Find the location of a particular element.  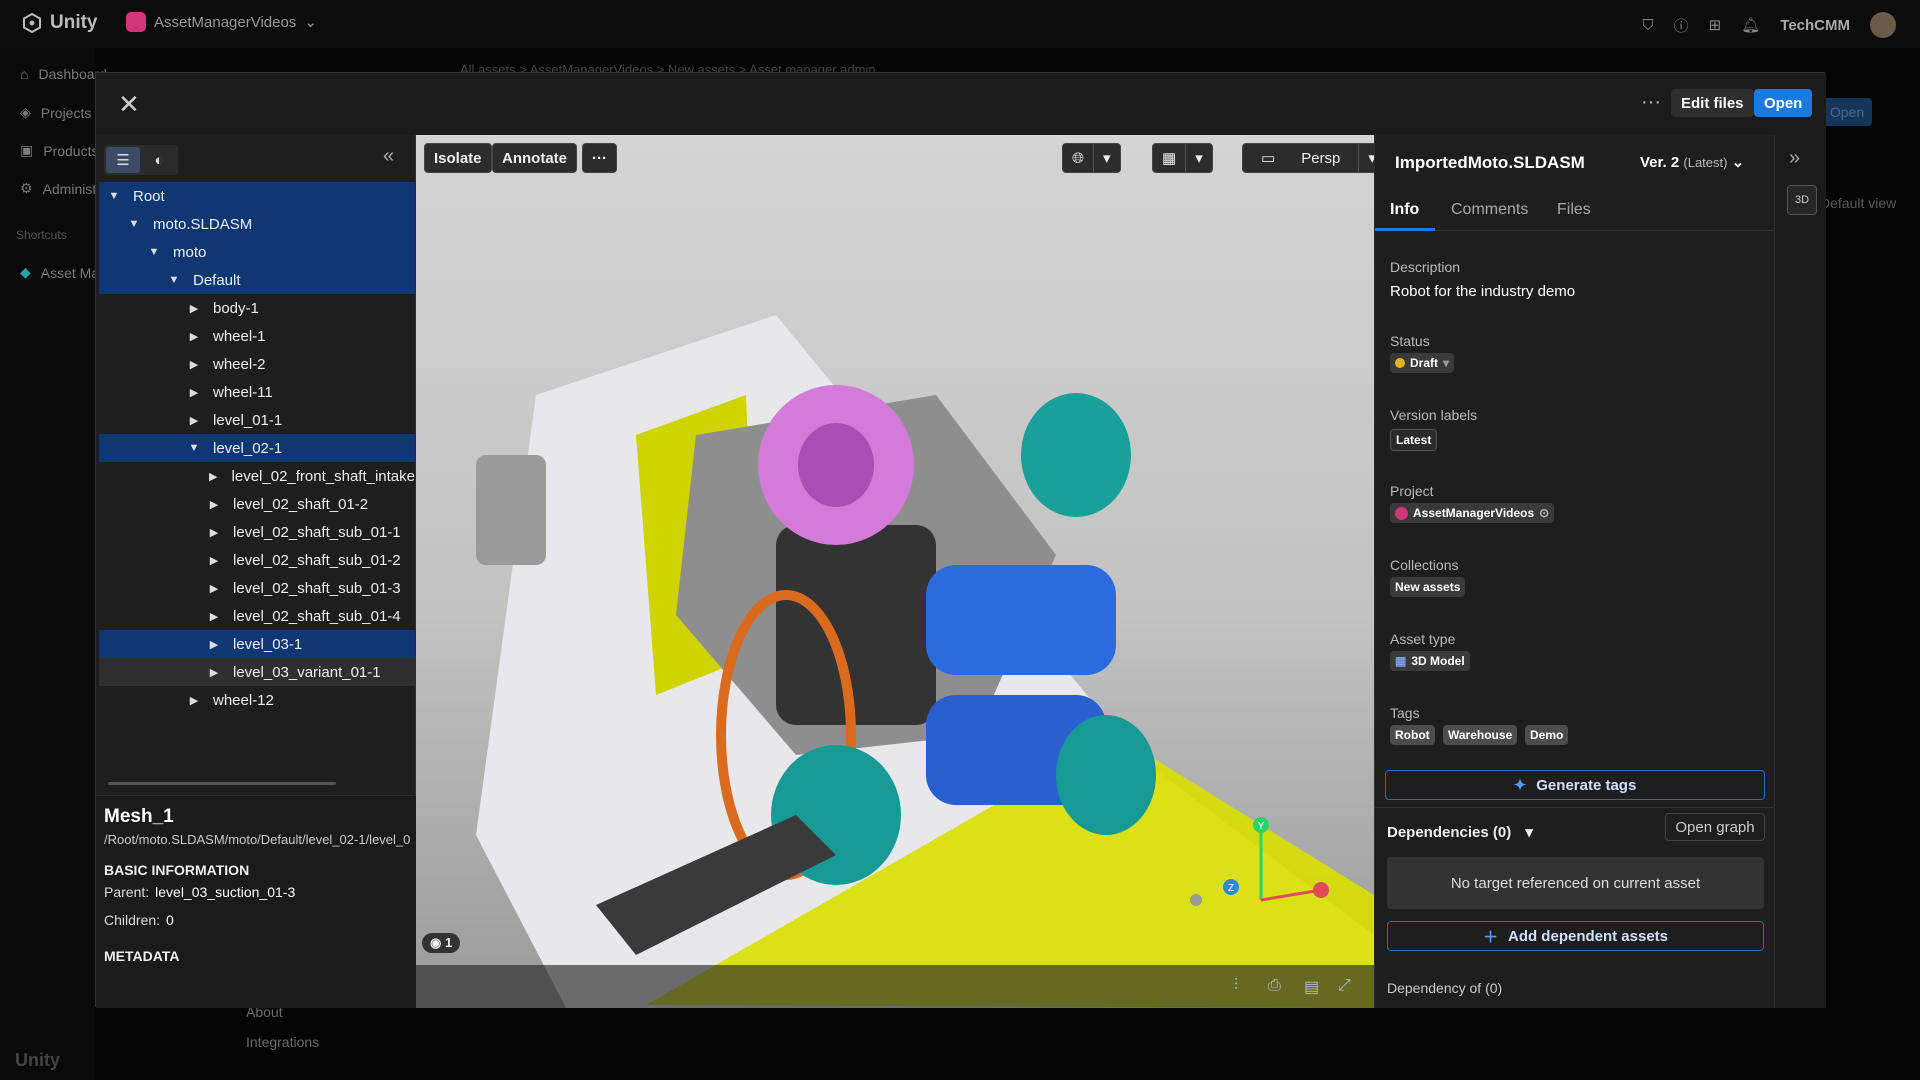

tree-row: ▼ moto is located at coordinates (257, 252).